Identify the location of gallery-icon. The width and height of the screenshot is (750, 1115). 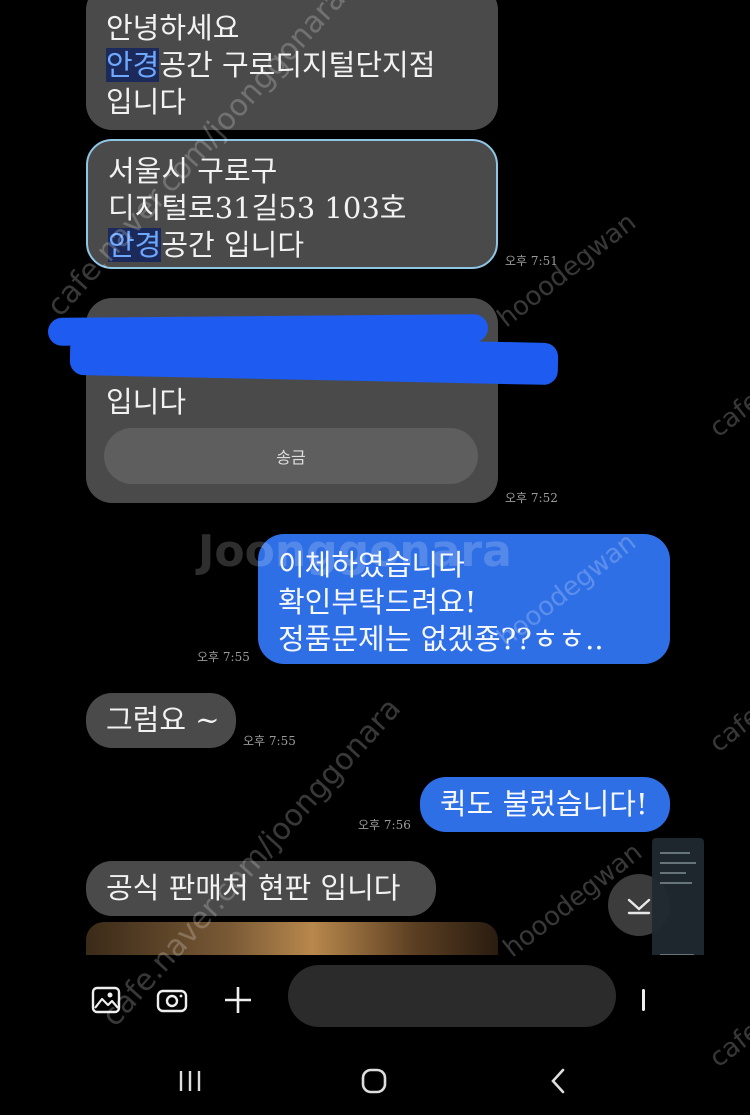
(106, 1000).